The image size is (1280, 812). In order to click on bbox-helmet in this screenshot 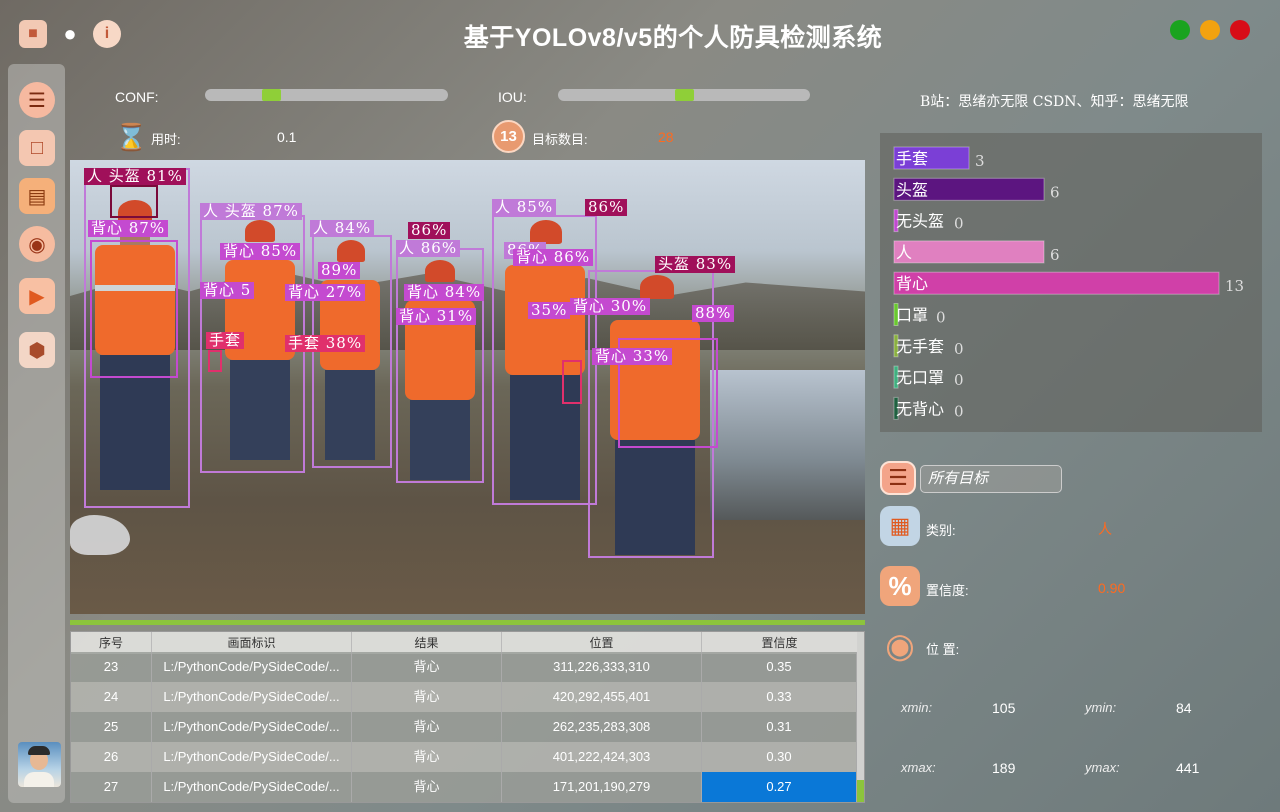, I will do `click(134, 201)`.